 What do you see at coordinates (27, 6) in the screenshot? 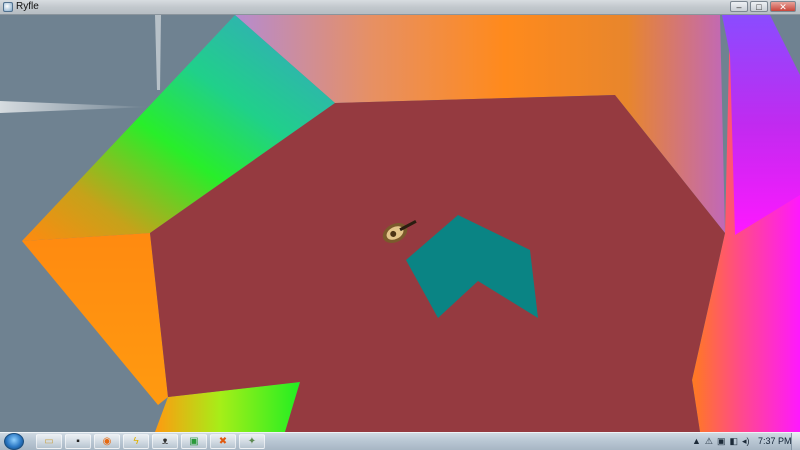
I see `window-title: Ryfle` at bounding box center [27, 6].